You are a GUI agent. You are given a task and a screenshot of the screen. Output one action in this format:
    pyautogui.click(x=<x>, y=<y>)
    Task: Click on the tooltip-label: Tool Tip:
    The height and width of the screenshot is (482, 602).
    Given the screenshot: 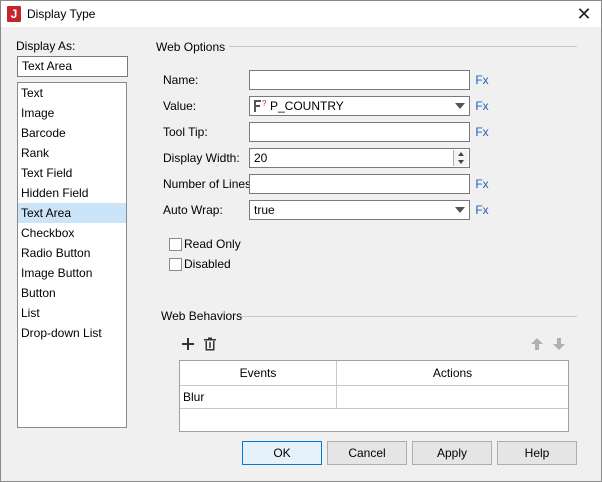 What is the action you would take?
    pyautogui.click(x=185, y=132)
    